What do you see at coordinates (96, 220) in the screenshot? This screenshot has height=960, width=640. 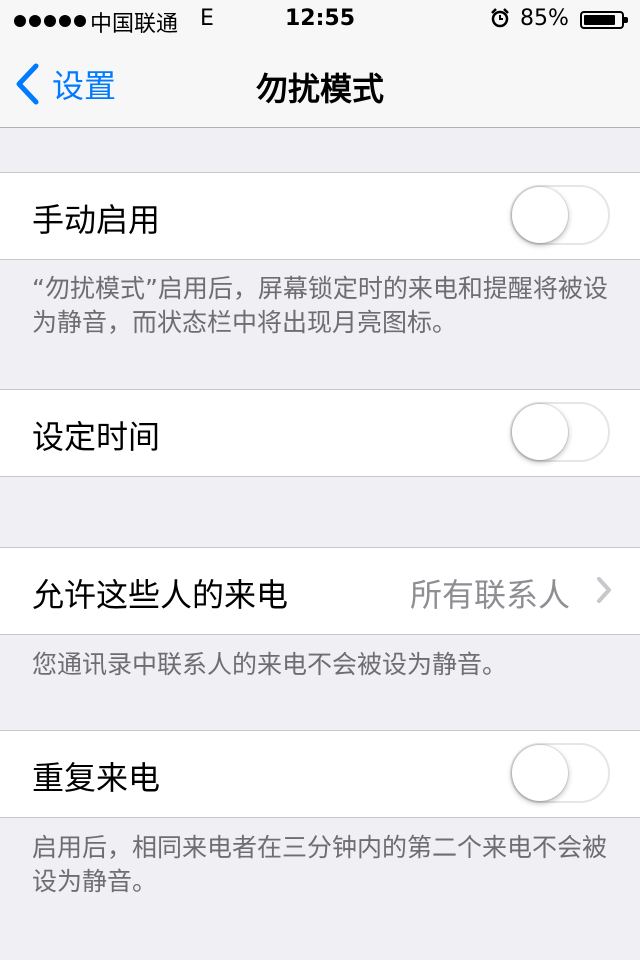 I see `manual-enable-label: 手动启用` at bounding box center [96, 220].